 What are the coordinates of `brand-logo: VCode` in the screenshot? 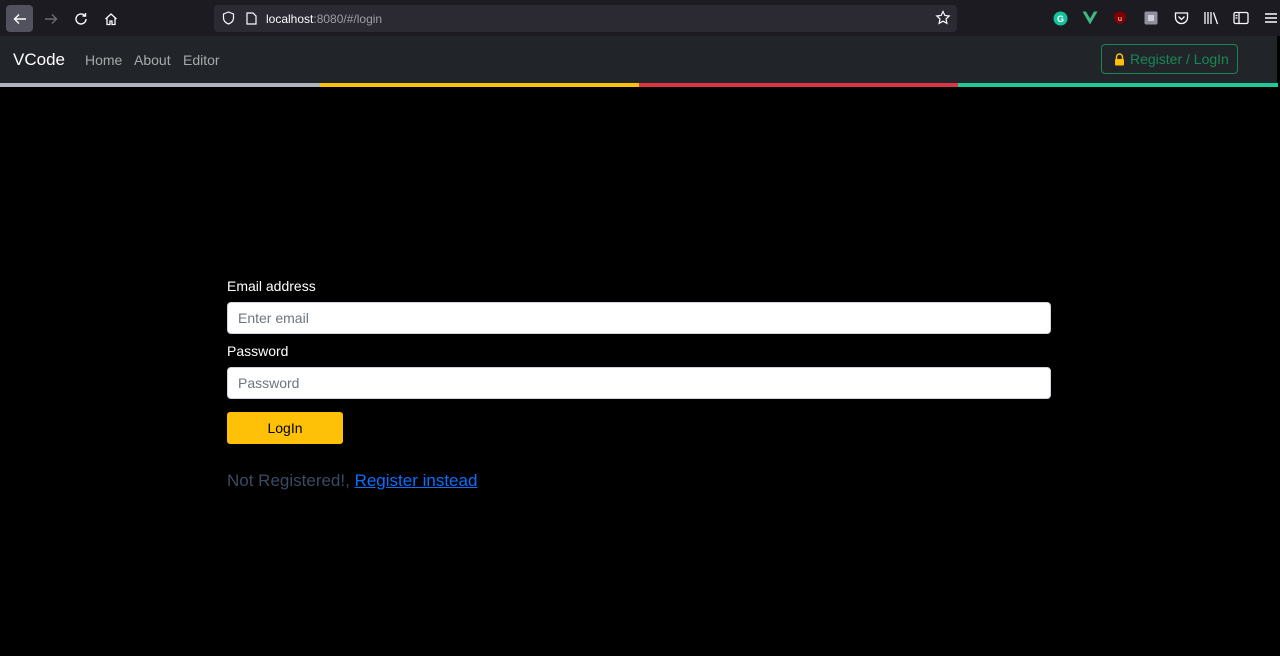 It's located at (39, 60).